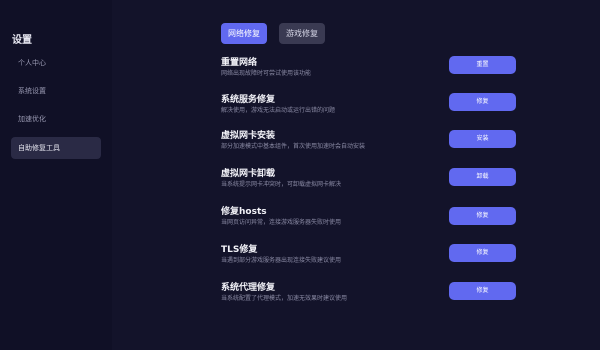 This screenshot has height=350, width=600. Describe the element at coordinates (284, 298) in the screenshot. I see `repair-description: 当系统配置了代理模式，加速无效果时建议使用` at that location.